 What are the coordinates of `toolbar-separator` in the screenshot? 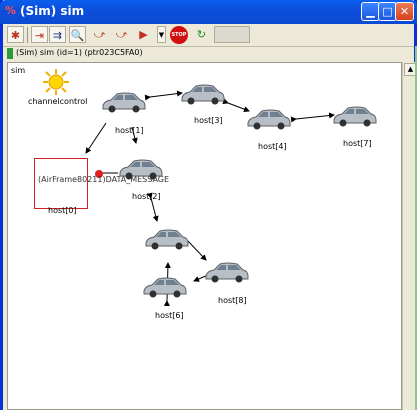 It's located at (27, 35).